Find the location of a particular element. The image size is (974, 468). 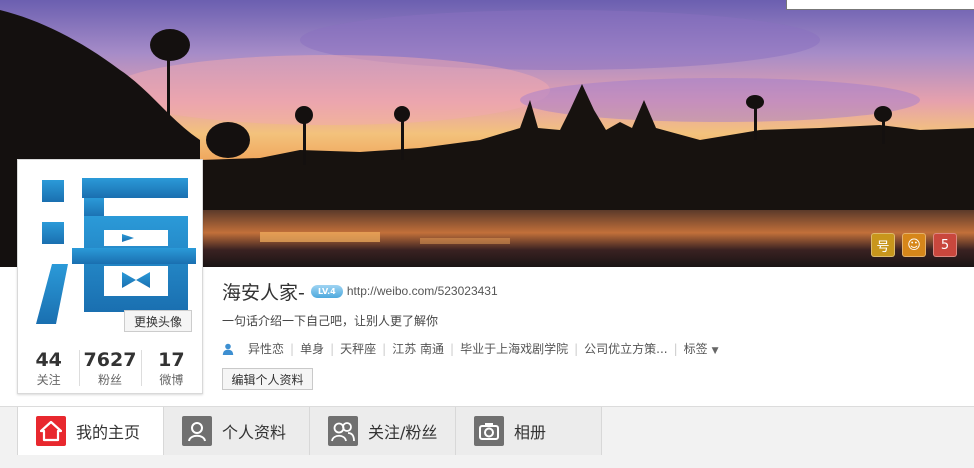

tab-profile: 个人资料 is located at coordinates (237, 431).